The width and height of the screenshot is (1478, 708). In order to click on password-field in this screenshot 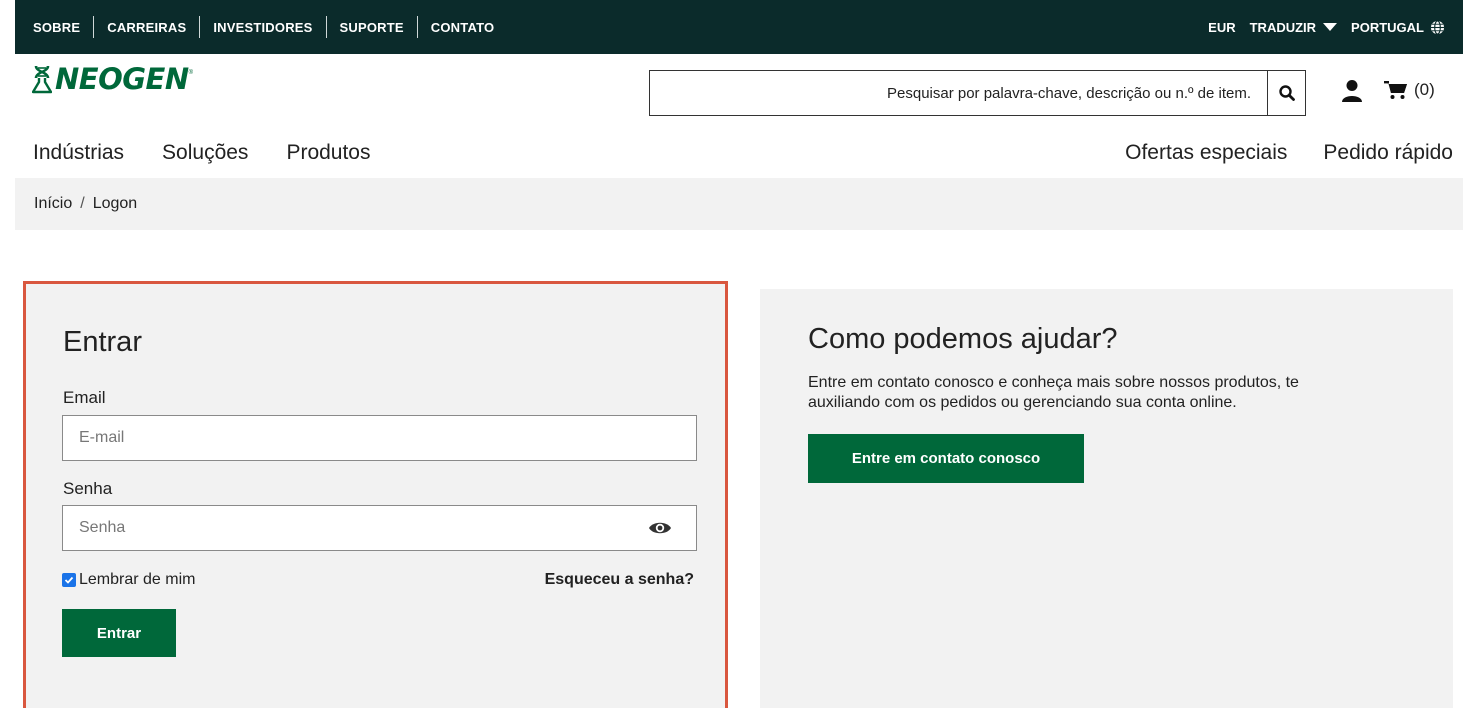, I will do `click(355, 528)`.